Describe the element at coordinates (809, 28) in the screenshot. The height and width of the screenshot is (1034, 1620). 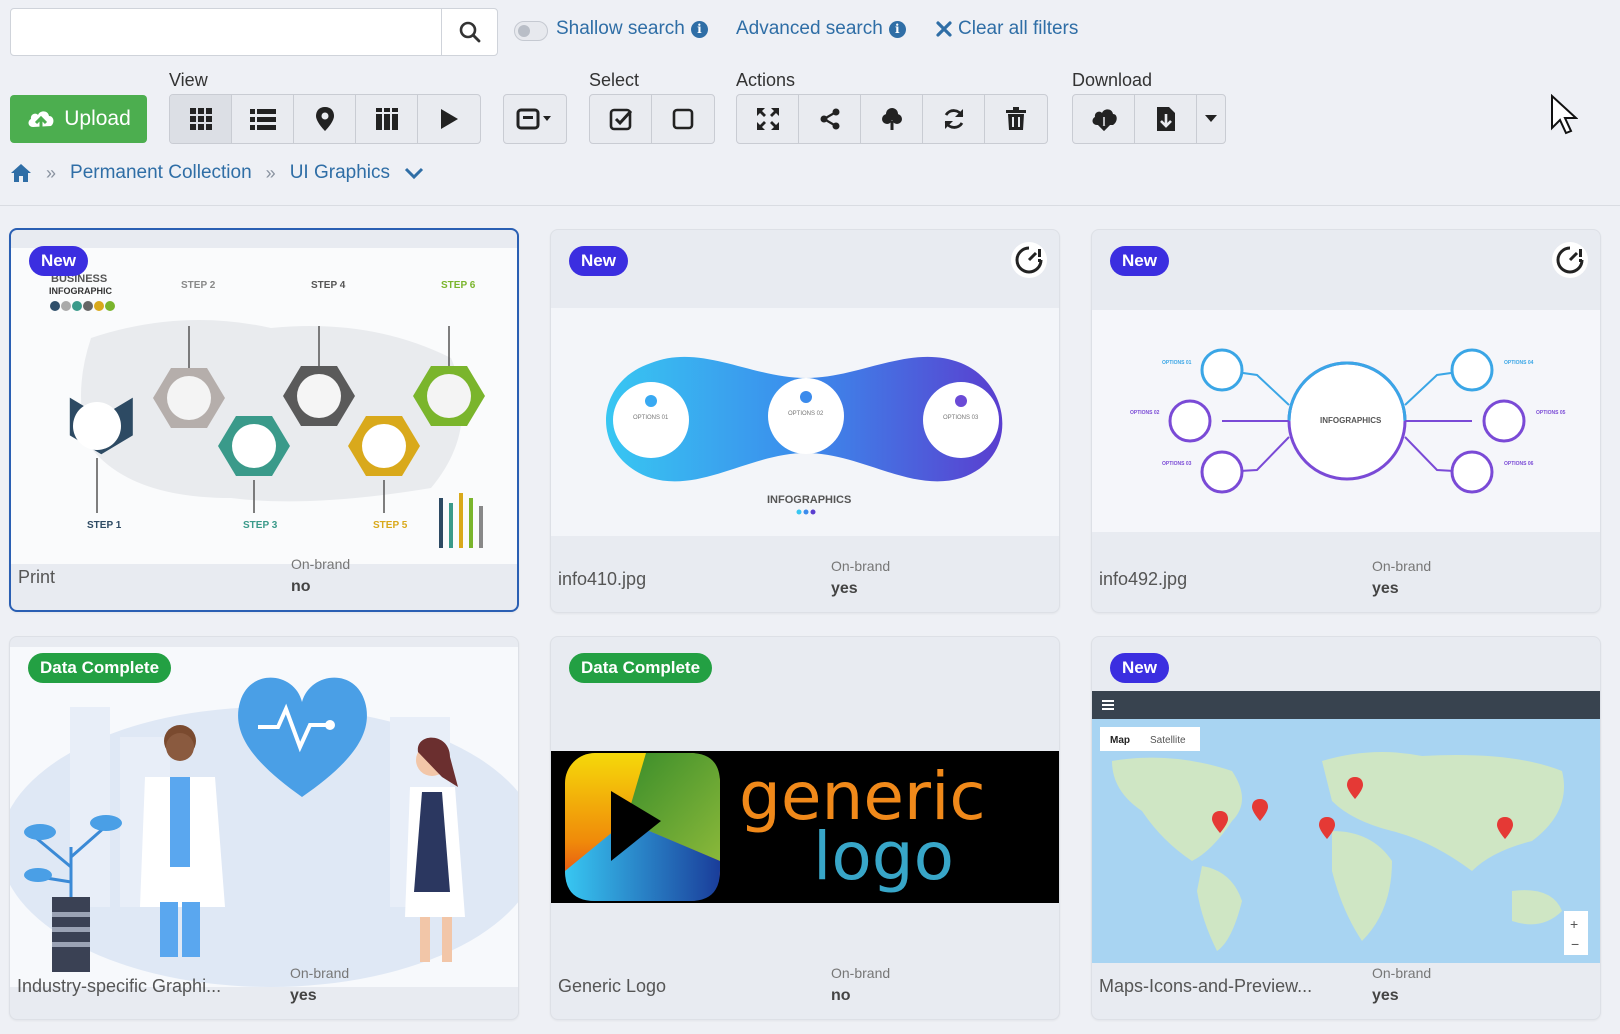
I see `advanced-search-label: Advanced search` at that location.